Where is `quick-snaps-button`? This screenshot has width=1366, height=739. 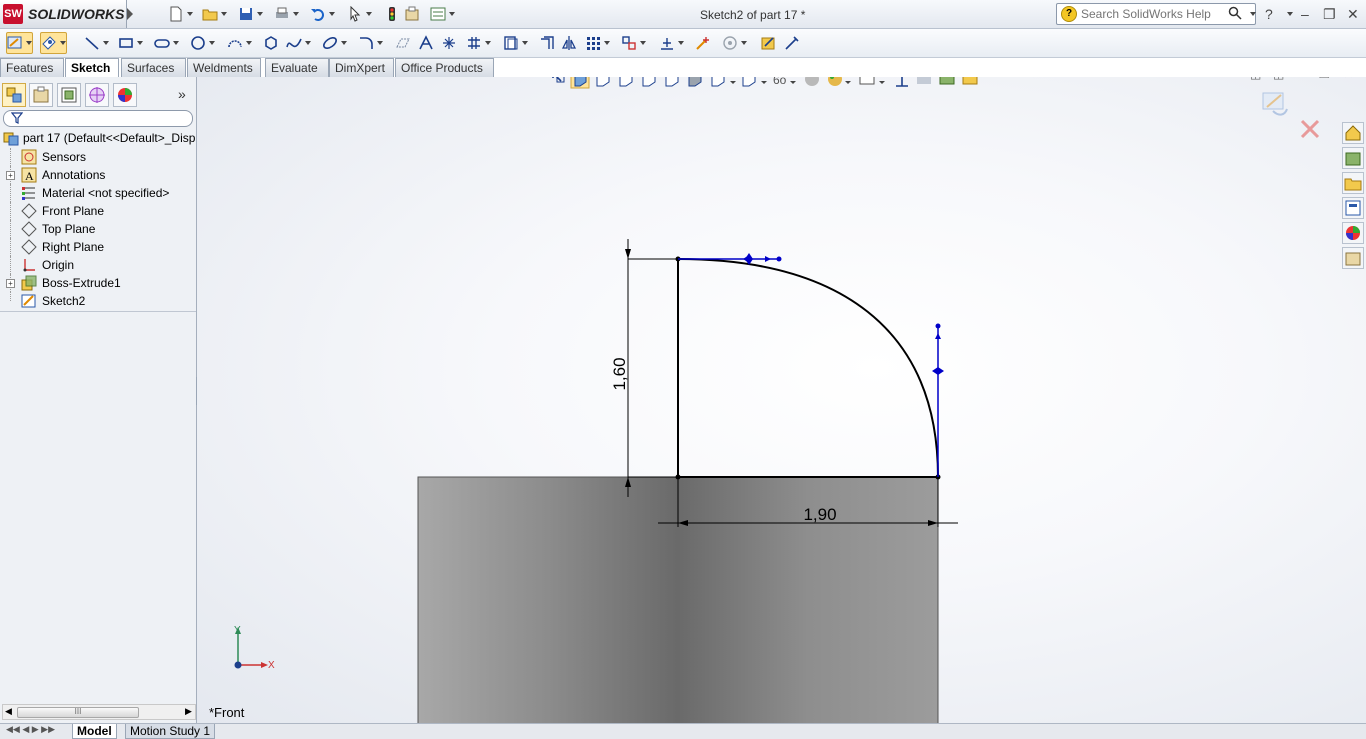
quick-snaps-button is located at coordinates (734, 43).